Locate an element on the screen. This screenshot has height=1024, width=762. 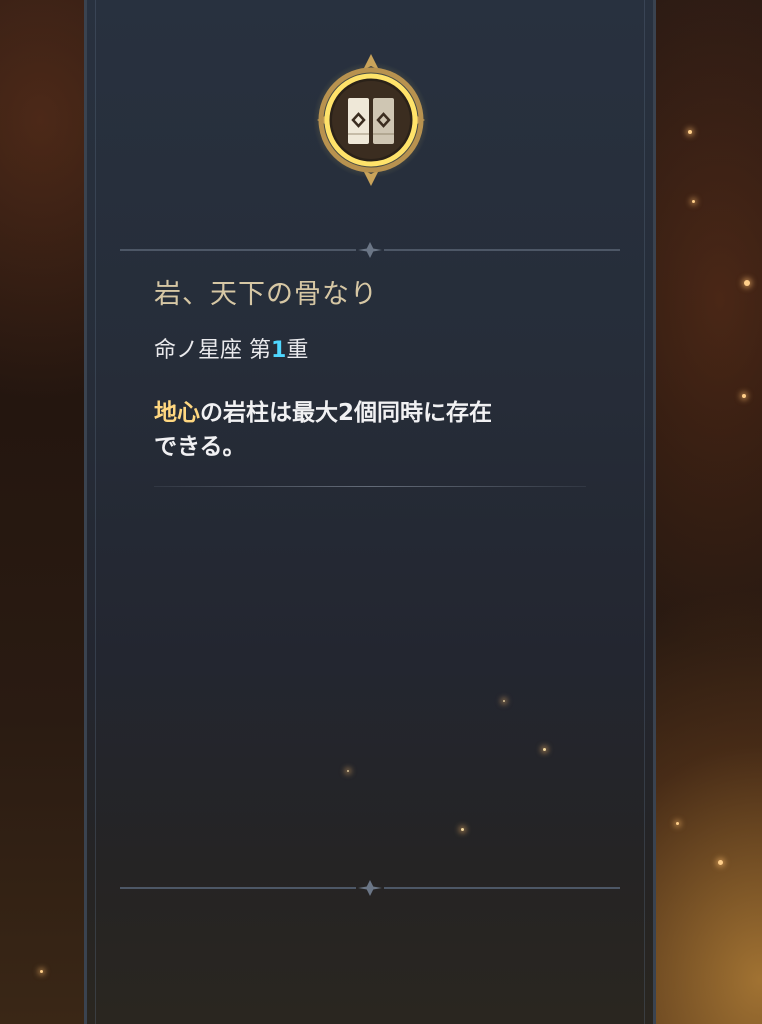
description-separator is located at coordinates (370, 486).